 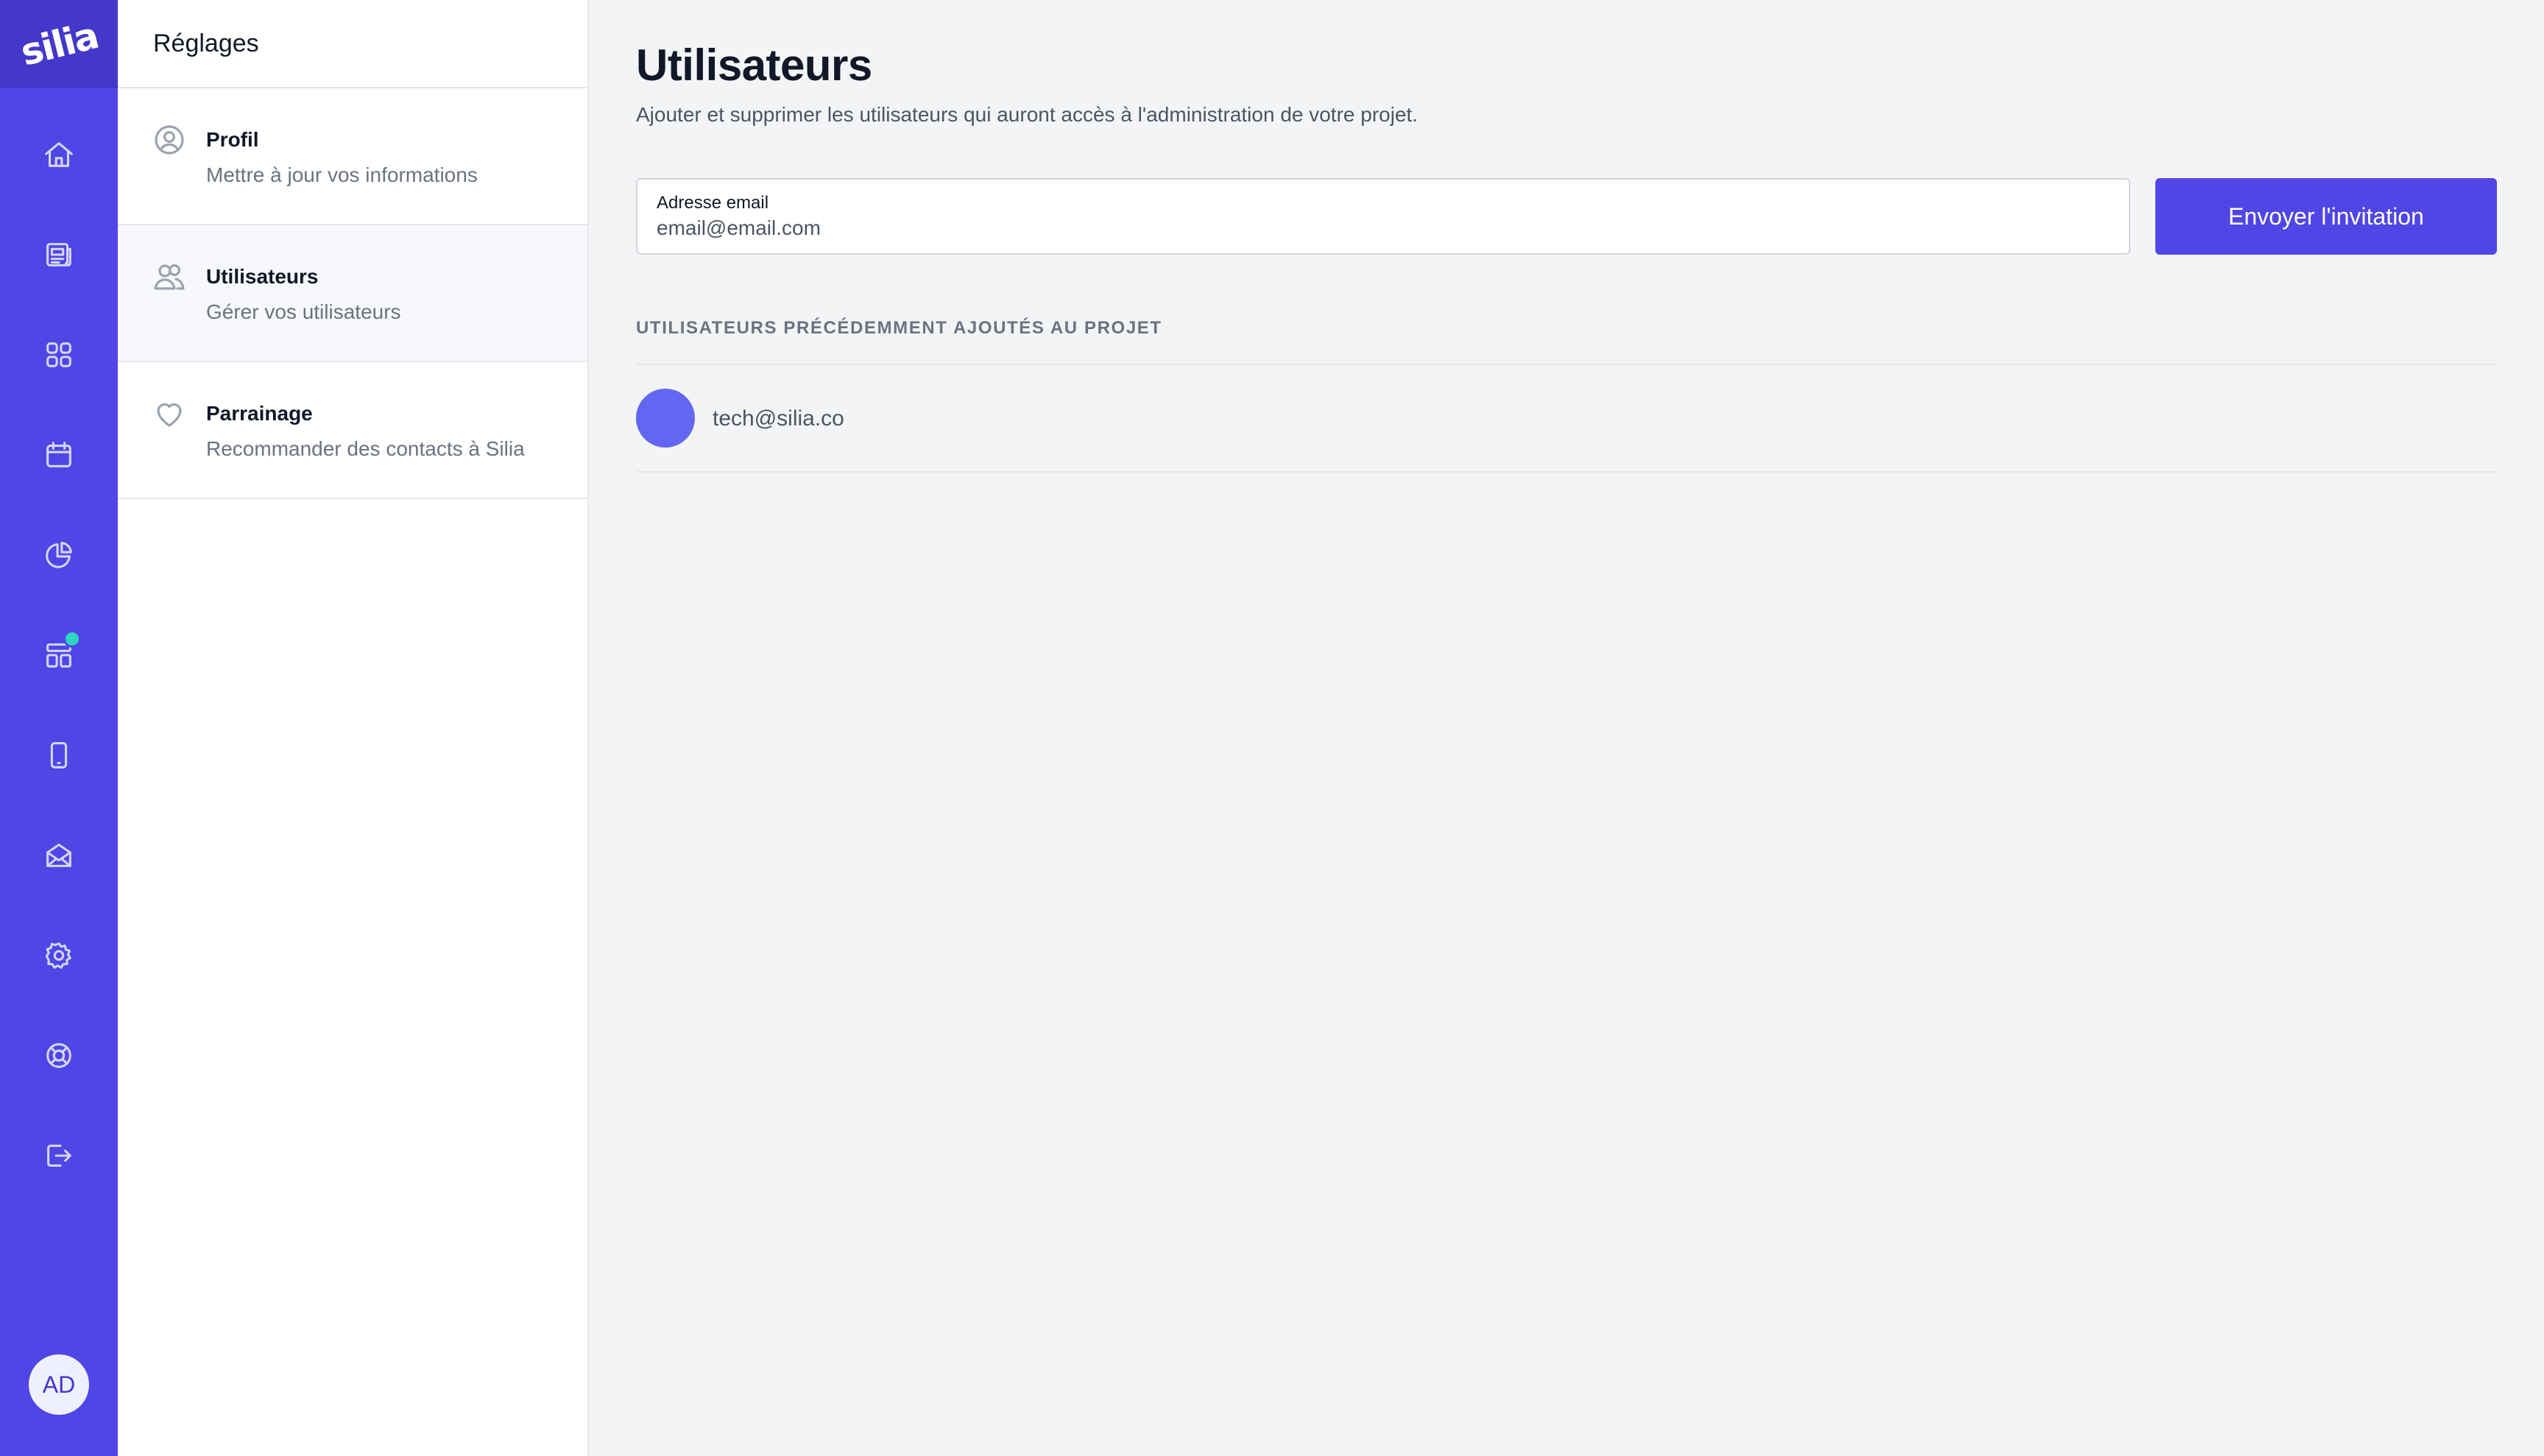 What do you see at coordinates (169, 276) in the screenshot?
I see `users-icon` at bounding box center [169, 276].